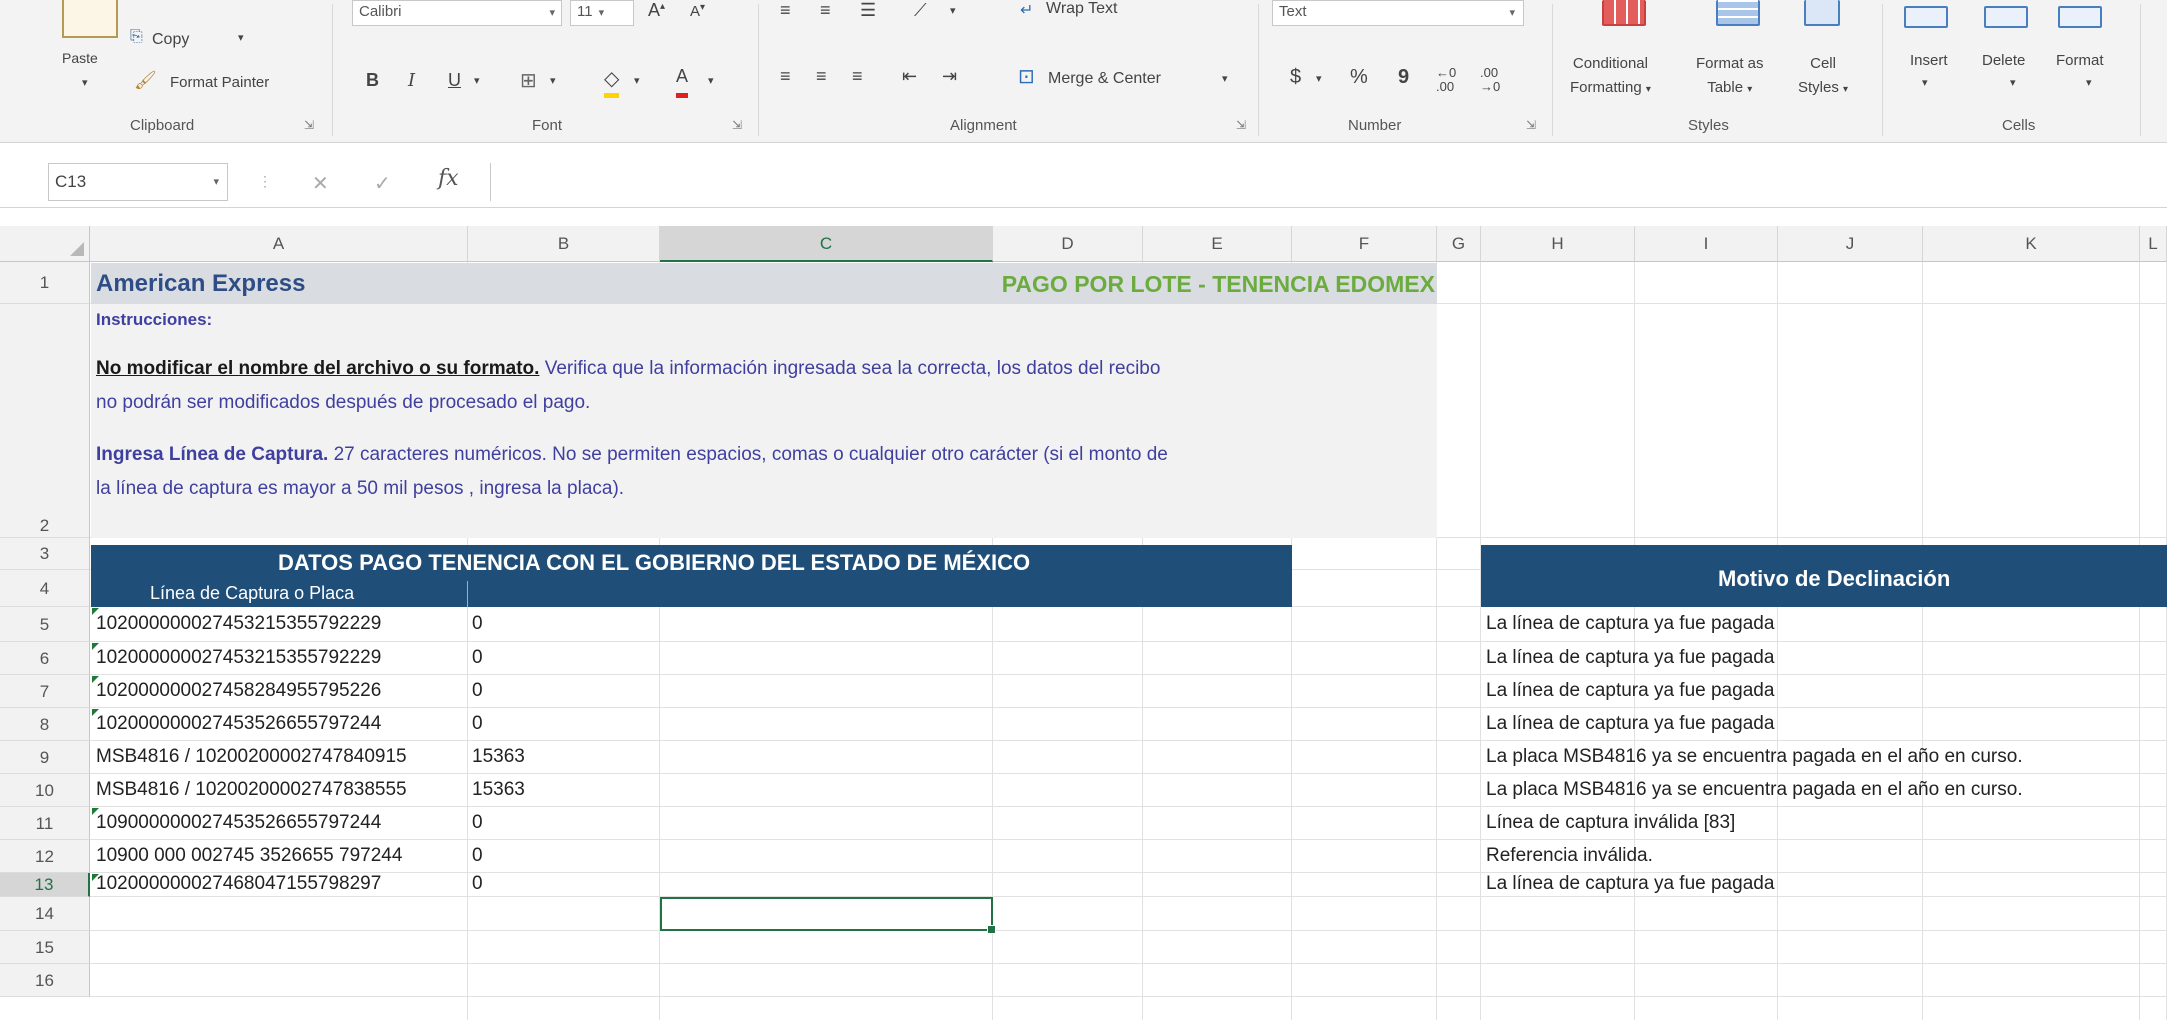 Image resolution: width=2167 pixels, height=1020 pixels. Describe the element at coordinates (90, 19) in the screenshot. I see `paste-icon` at that location.